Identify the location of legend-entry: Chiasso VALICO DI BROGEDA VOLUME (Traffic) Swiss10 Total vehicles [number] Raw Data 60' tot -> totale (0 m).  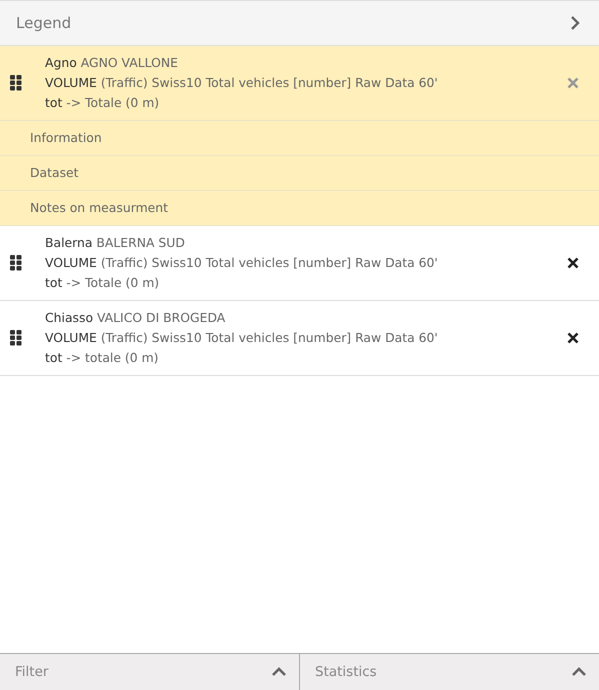
(299, 338).